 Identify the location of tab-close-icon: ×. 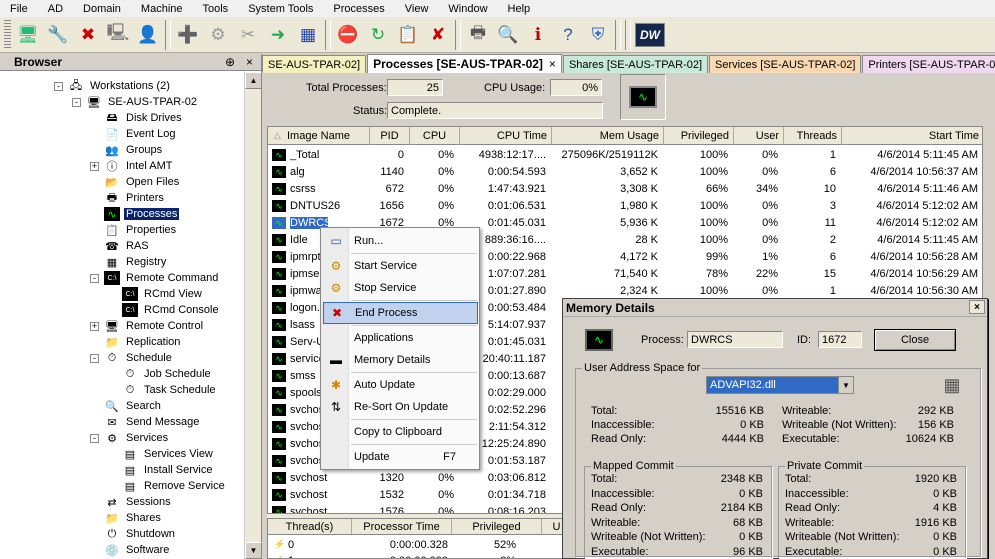
(552, 64).